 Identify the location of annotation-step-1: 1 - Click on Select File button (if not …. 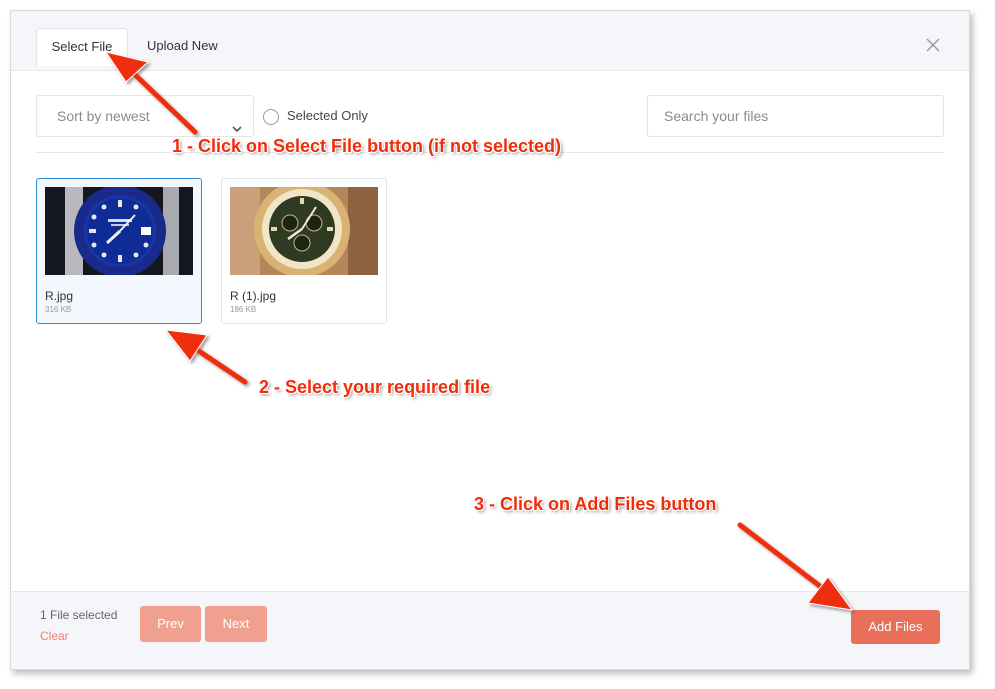
(367, 146).